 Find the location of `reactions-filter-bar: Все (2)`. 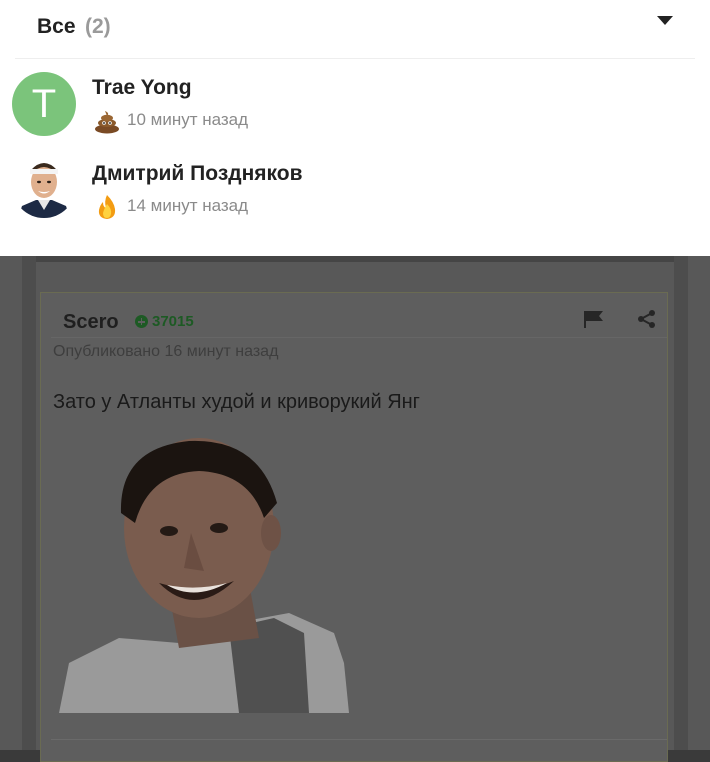

reactions-filter-bar: Все (2) is located at coordinates (355, 29).